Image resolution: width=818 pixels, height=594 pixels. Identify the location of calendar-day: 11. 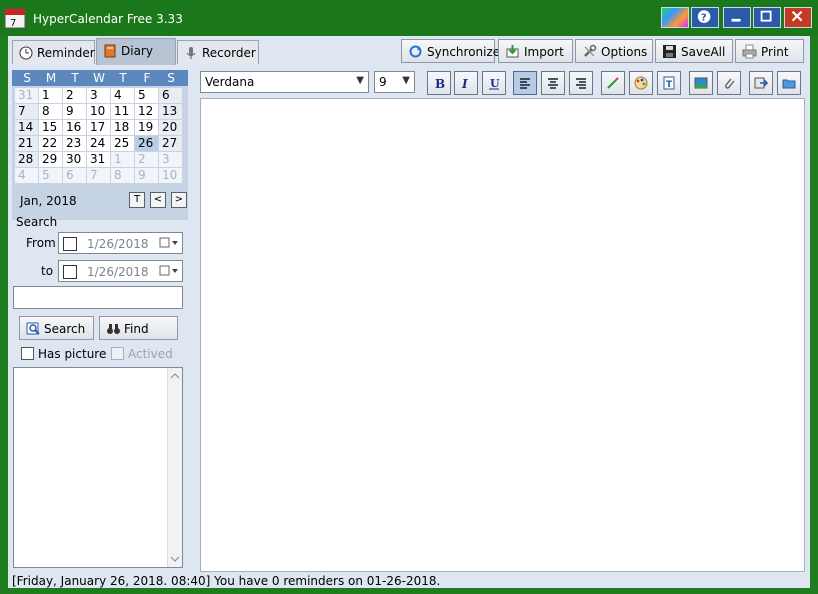
(122, 111).